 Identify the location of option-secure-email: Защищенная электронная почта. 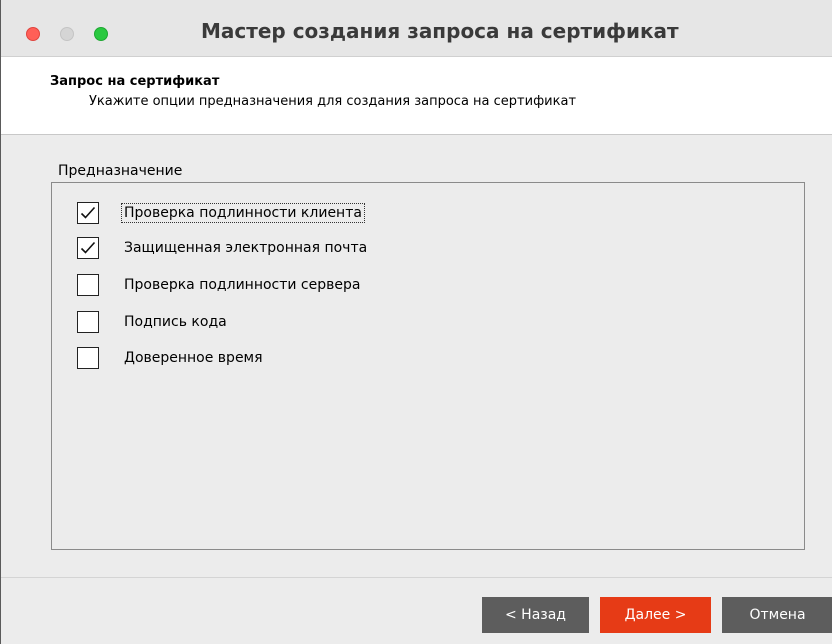
(223, 248).